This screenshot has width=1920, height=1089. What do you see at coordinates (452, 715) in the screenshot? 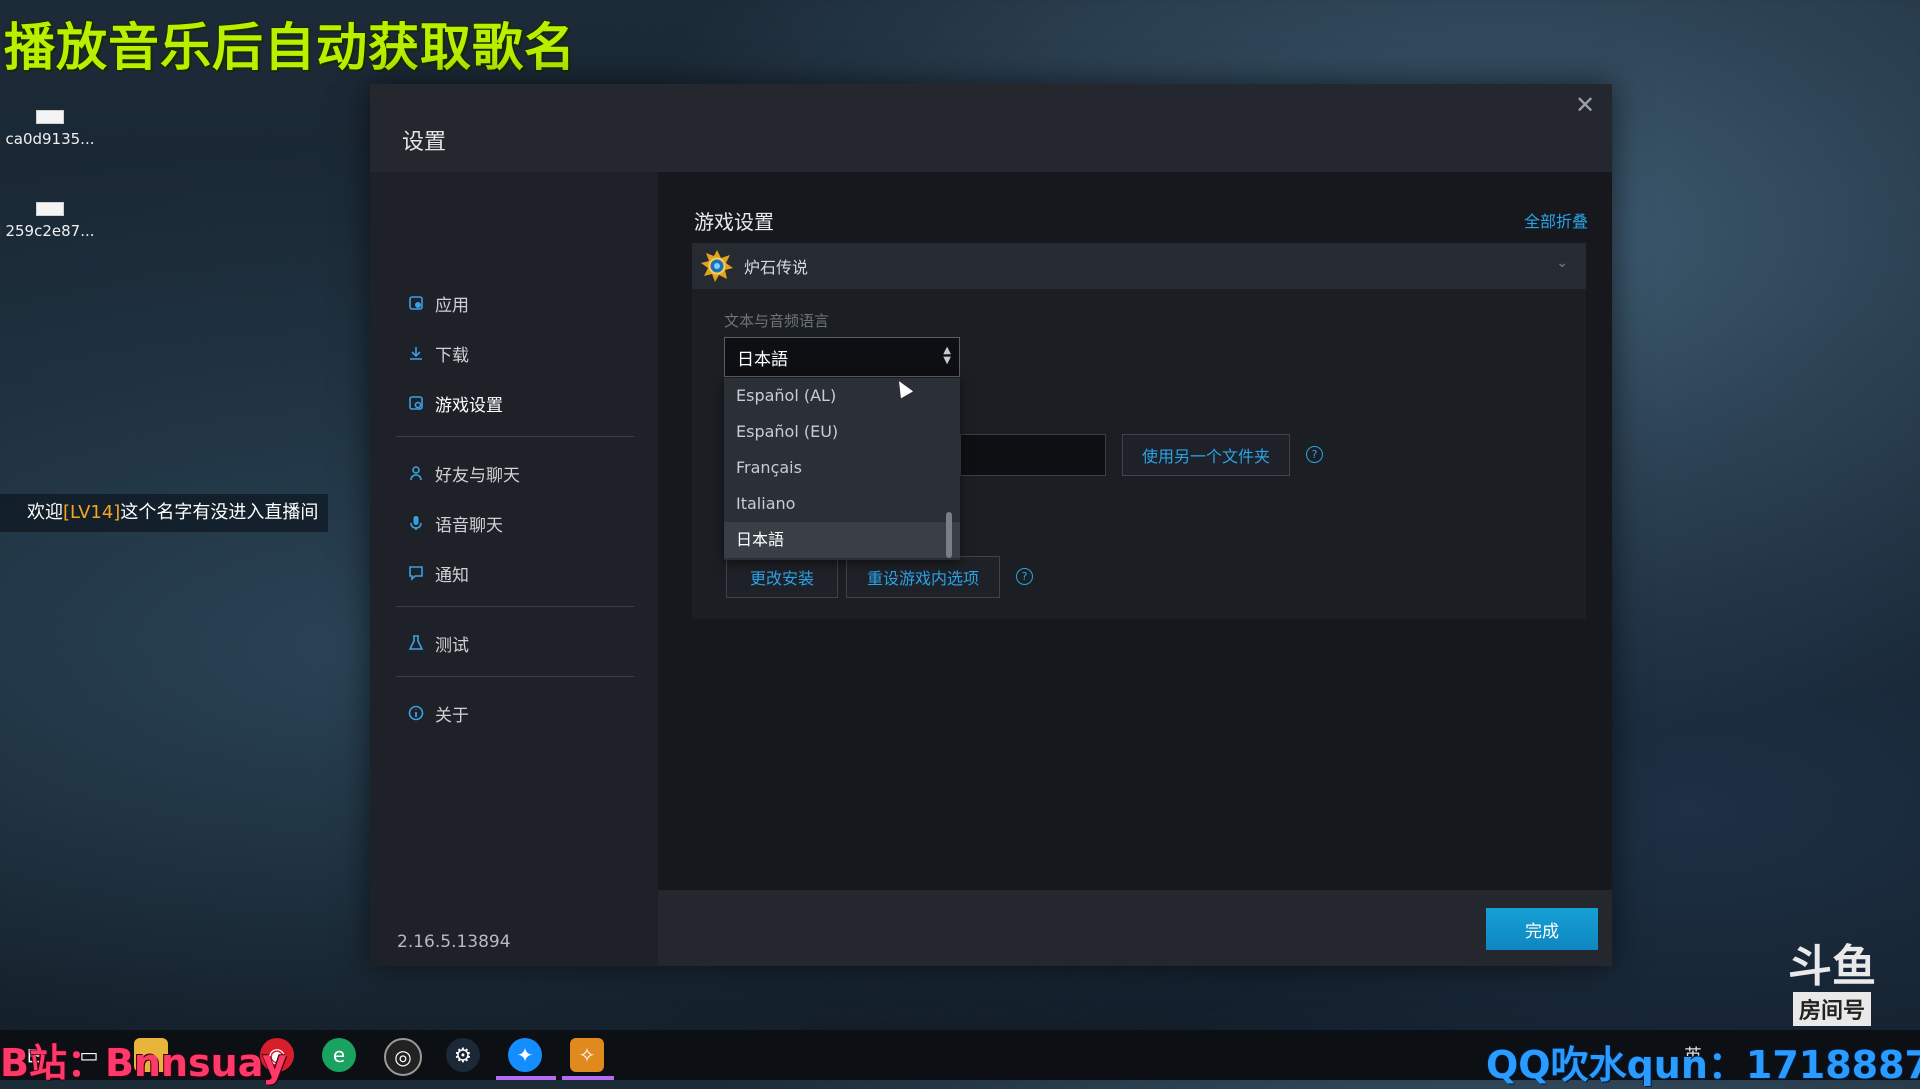
I see `sidebar-item-label: 关于` at bounding box center [452, 715].